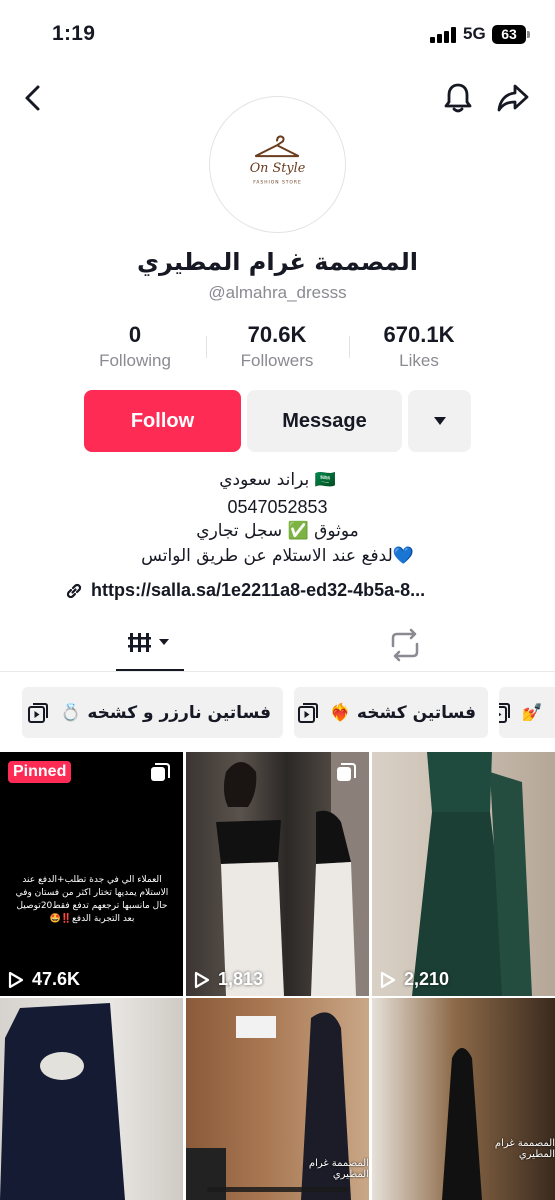 This screenshot has height=1200, width=555. Describe the element at coordinates (241, 979) in the screenshot. I see `view-count-value: 1,813` at that location.